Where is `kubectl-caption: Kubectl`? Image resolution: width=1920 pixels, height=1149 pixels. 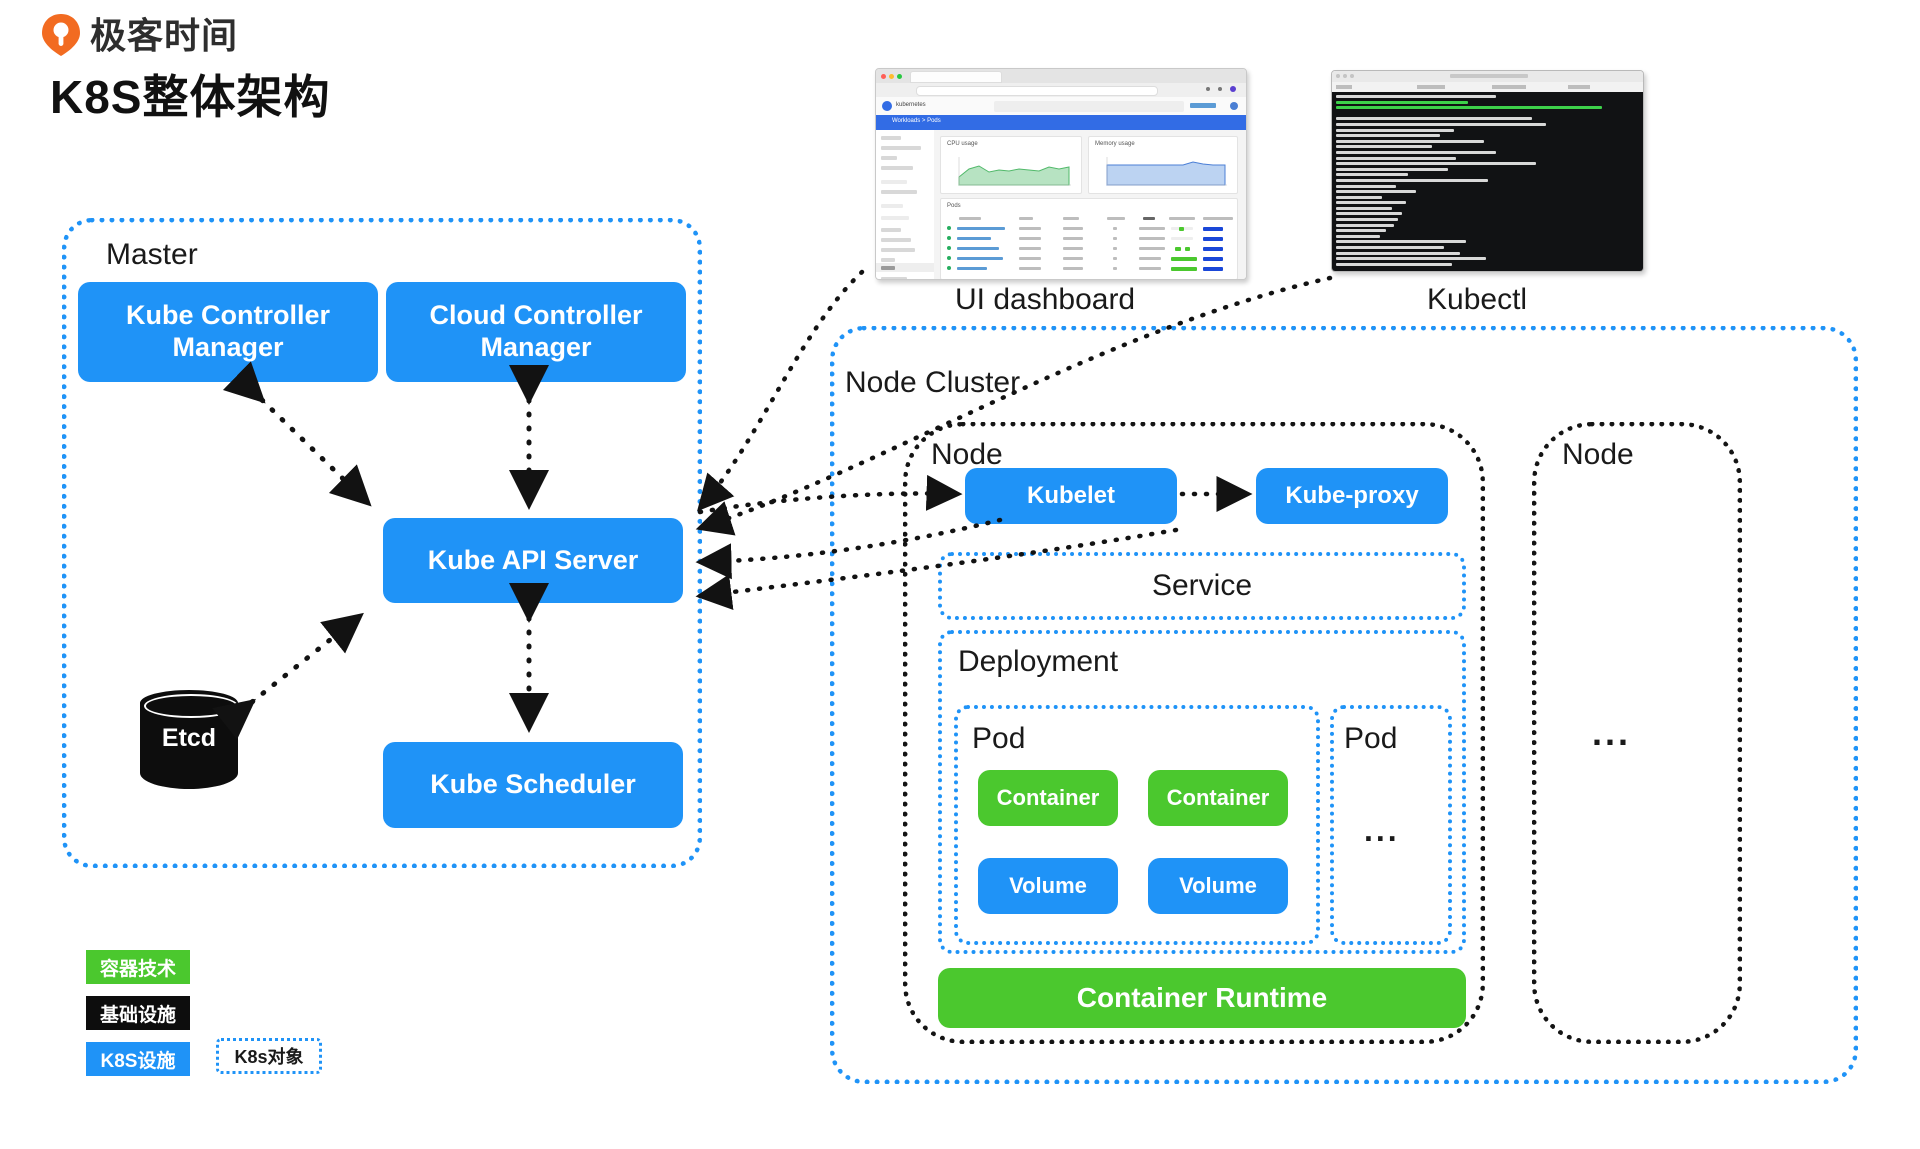
kubectl-caption: Kubectl is located at coordinates (1477, 299).